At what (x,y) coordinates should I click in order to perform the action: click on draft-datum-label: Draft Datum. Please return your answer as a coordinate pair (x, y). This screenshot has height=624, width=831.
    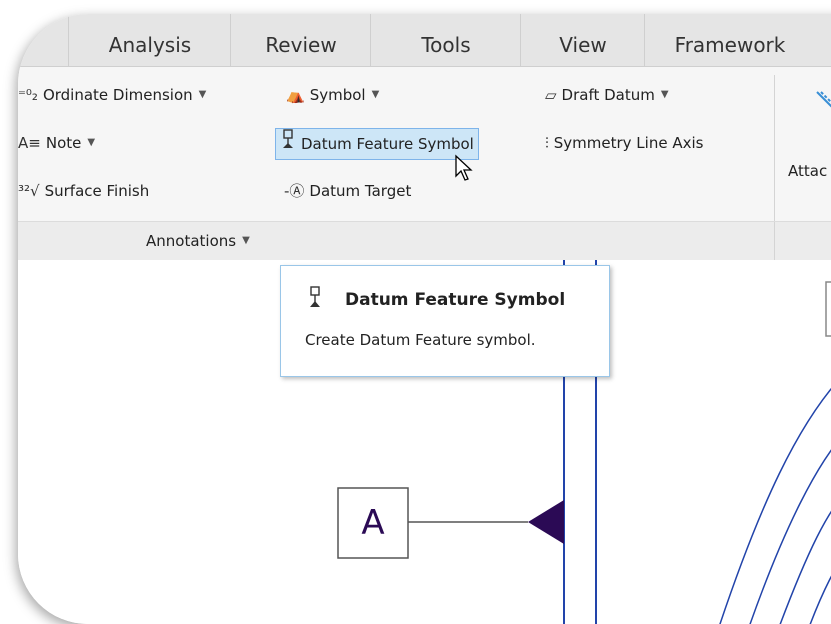
    Looking at the image, I should click on (608, 95).